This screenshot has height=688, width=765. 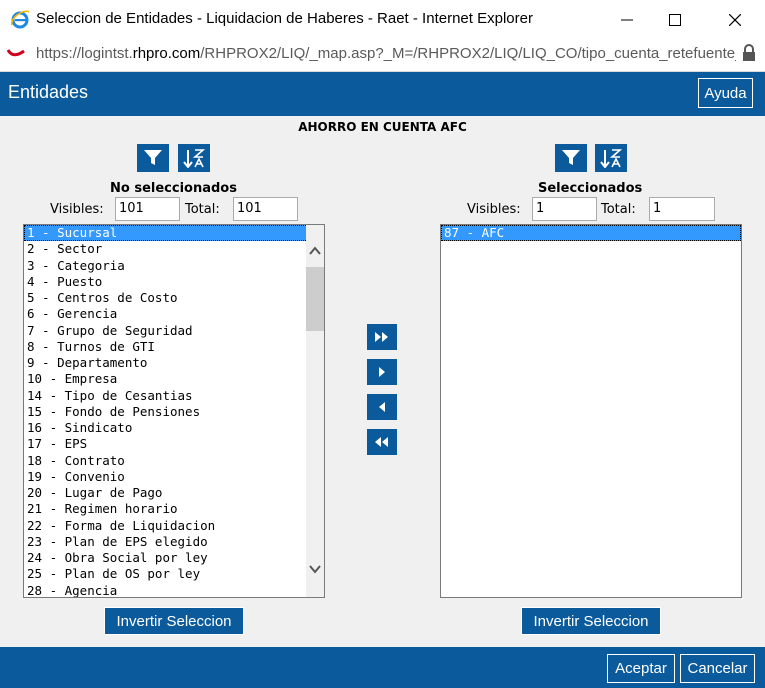 What do you see at coordinates (174, 266) in the screenshot?
I see `list-item: 3 - Categoria` at bounding box center [174, 266].